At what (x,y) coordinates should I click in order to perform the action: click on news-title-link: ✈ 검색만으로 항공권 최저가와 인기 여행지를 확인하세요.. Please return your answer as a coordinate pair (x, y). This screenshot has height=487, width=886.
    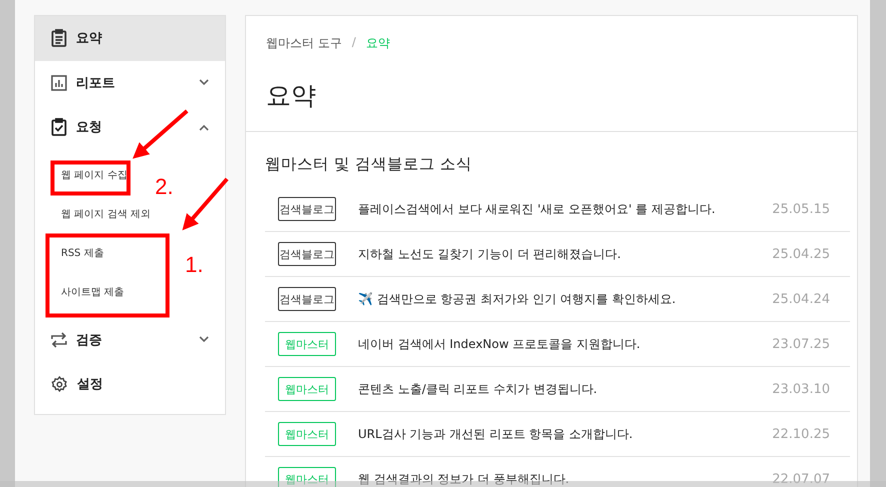
    Looking at the image, I should click on (565, 299).